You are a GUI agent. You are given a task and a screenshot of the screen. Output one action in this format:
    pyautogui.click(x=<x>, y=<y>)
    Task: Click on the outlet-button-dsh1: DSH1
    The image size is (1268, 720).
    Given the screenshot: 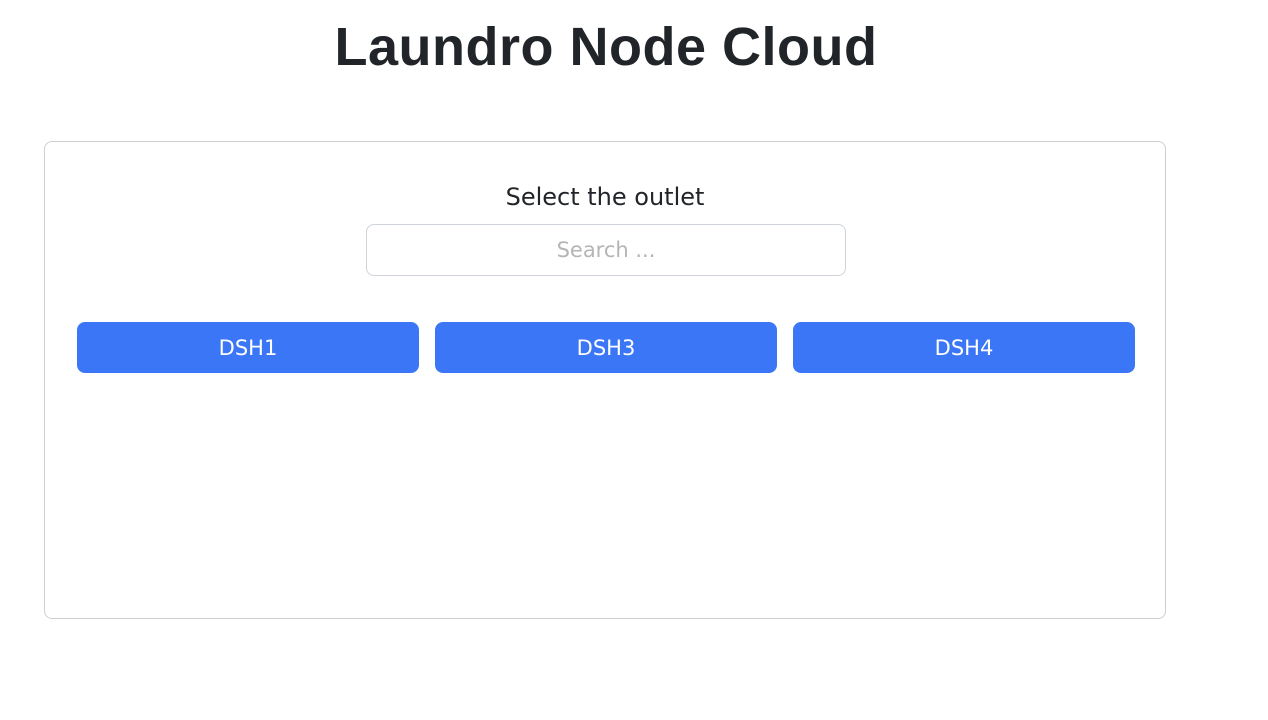 What is the action you would take?
    pyautogui.click(x=248, y=347)
    